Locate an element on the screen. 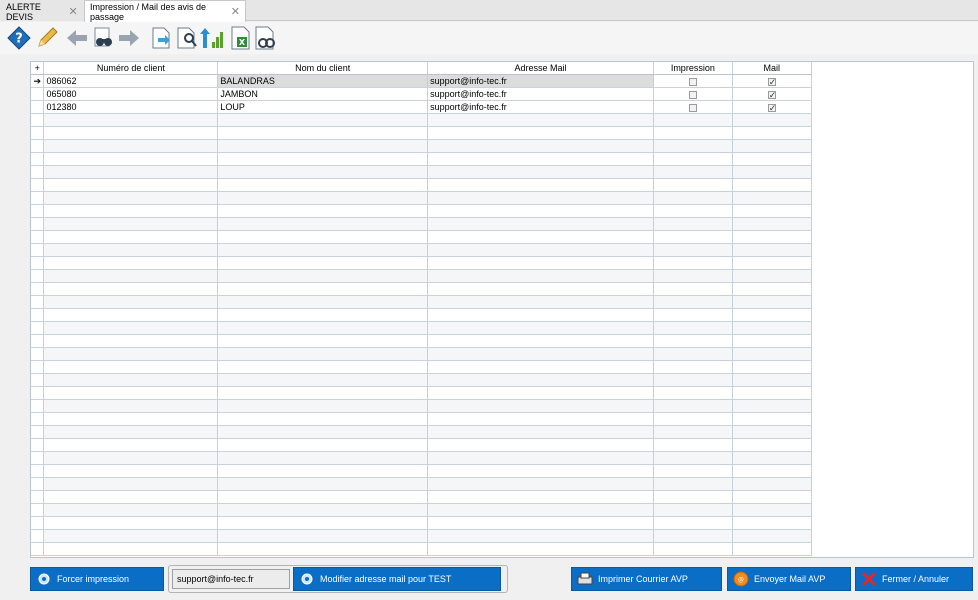 This screenshot has height=600, width=978. cell-nom: BALANDRAS is located at coordinates (323, 81).